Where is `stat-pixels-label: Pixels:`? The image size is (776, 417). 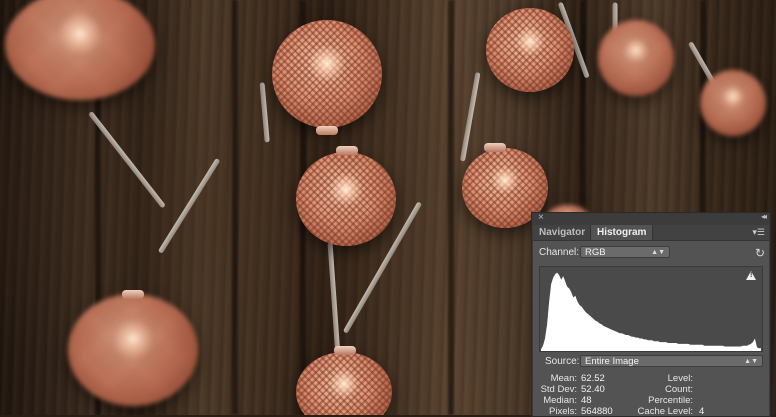
stat-pixels-label: Pixels: is located at coordinates (563, 411).